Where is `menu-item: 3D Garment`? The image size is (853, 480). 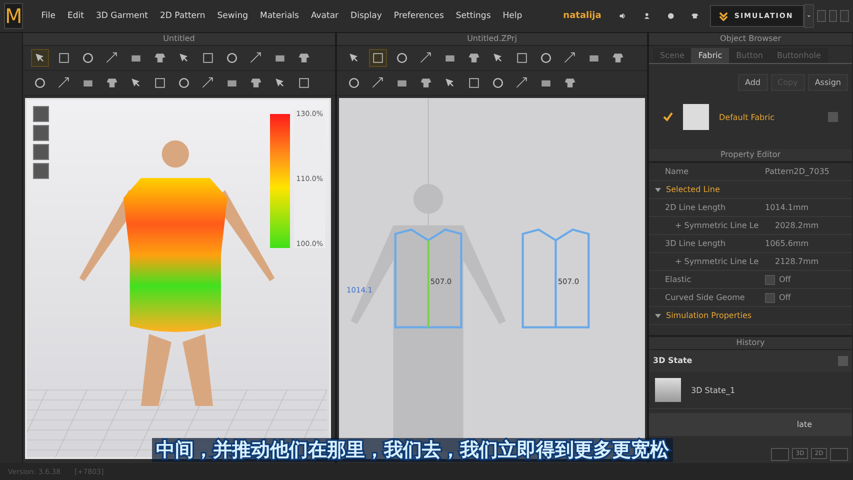 menu-item: 3D Garment is located at coordinates (122, 16).